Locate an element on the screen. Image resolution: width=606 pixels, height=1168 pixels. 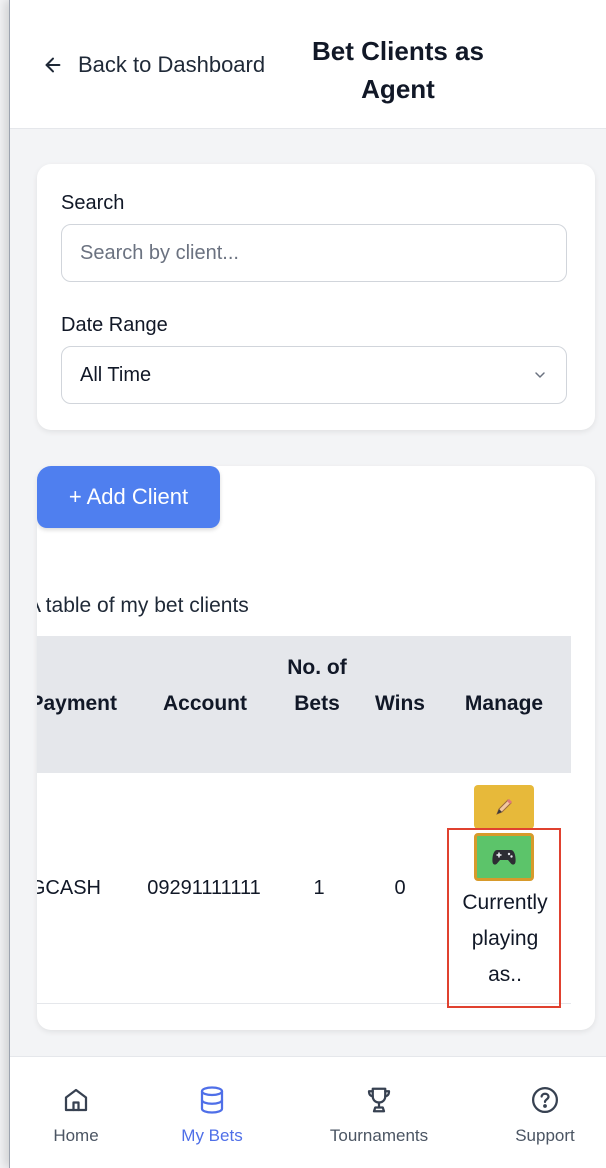
nav-item-support: Support is located at coordinates (543, 1115).